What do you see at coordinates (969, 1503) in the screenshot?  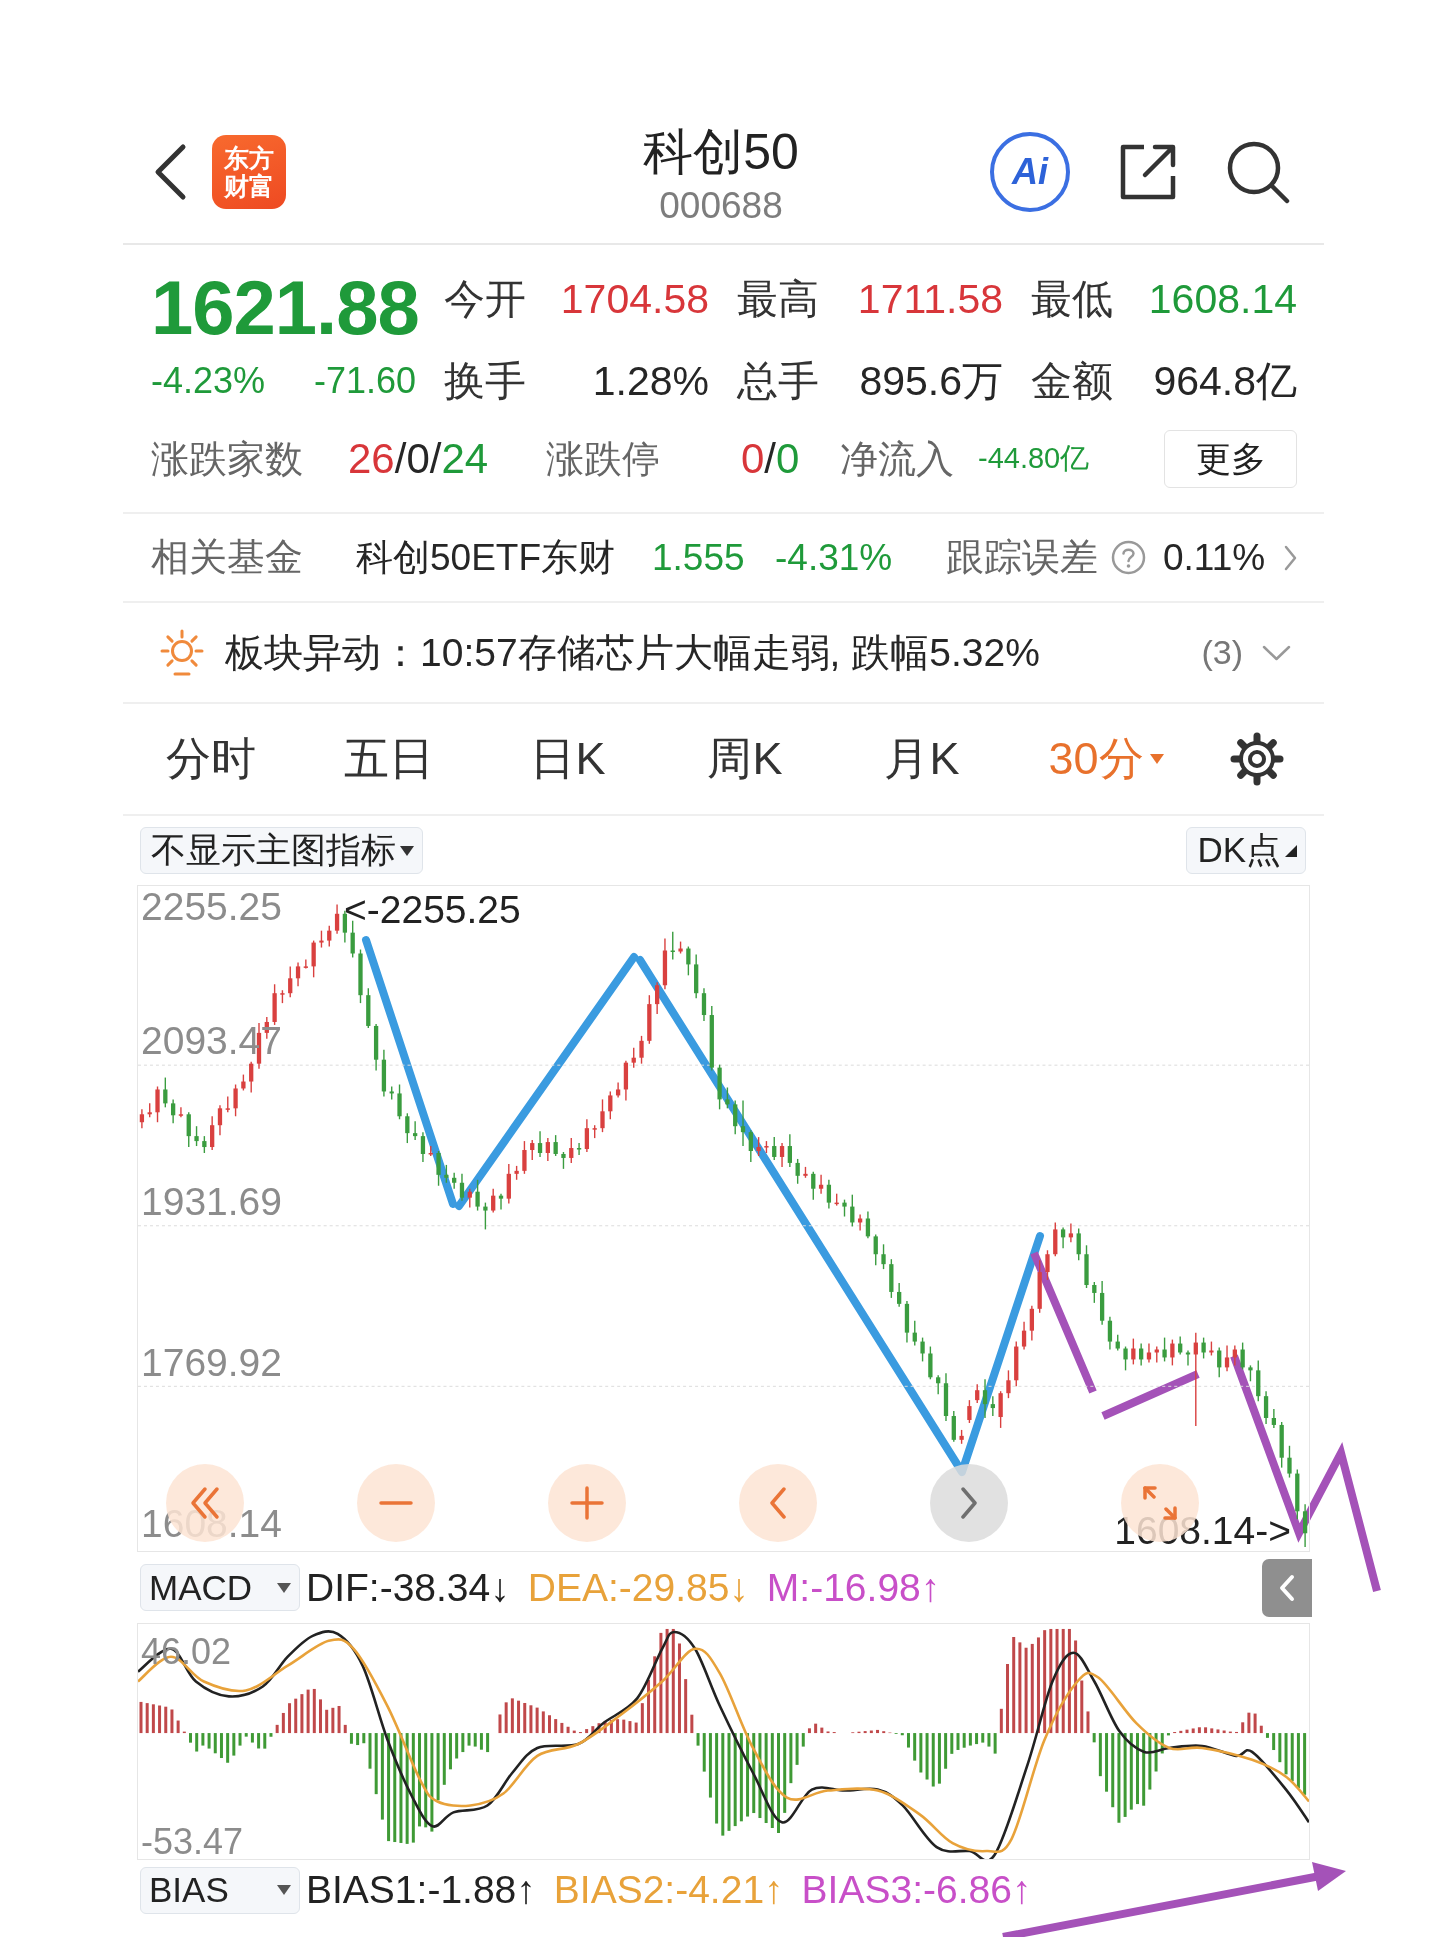 I see `chevron-right-icon` at bounding box center [969, 1503].